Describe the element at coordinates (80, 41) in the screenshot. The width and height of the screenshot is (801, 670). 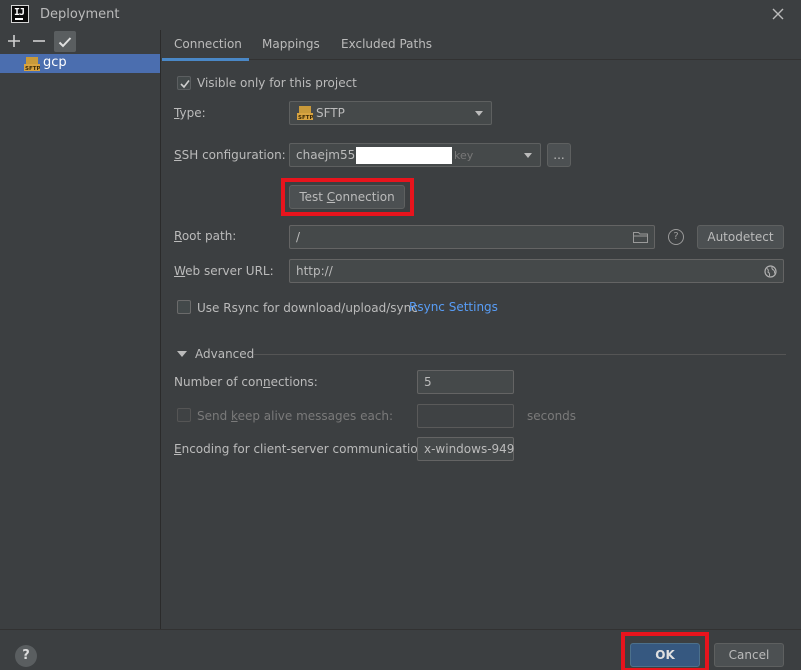
I see `server-list-toolbar` at that location.